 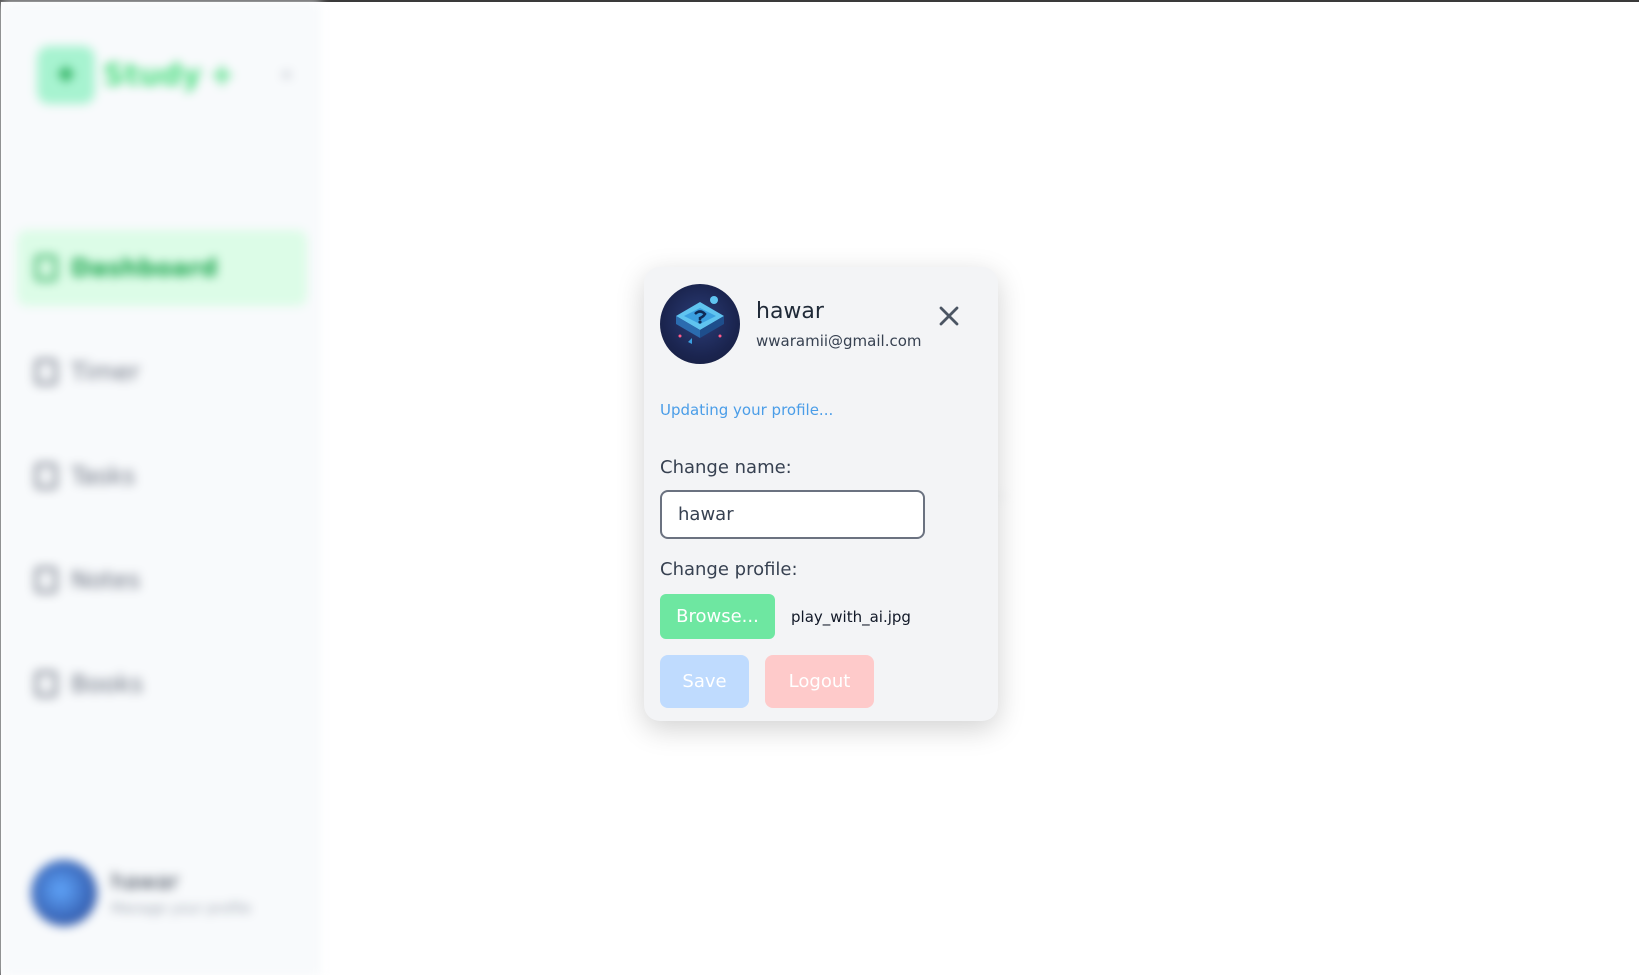 What do you see at coordinates (839, 340) in the screenshot?
I see `profile-email: wwaramii@gmail.com` at bounding box center [839, 340].